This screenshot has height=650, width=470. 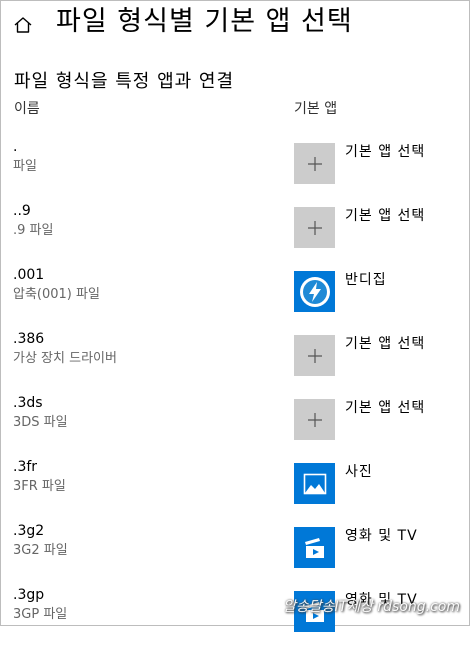 I want to click on watermark: 알송달송IT세상 rdsong.com, so click(x=371, y=607).